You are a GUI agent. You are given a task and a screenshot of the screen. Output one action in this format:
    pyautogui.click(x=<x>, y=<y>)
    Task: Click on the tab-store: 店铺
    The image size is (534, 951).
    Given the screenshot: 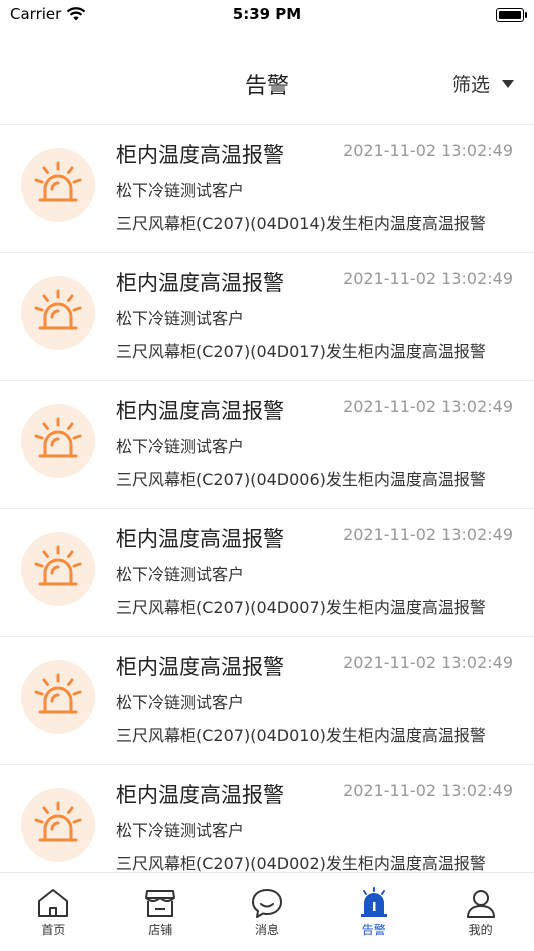 What is the action you would take?
    pyautogui.click(x=160, y=912)
    